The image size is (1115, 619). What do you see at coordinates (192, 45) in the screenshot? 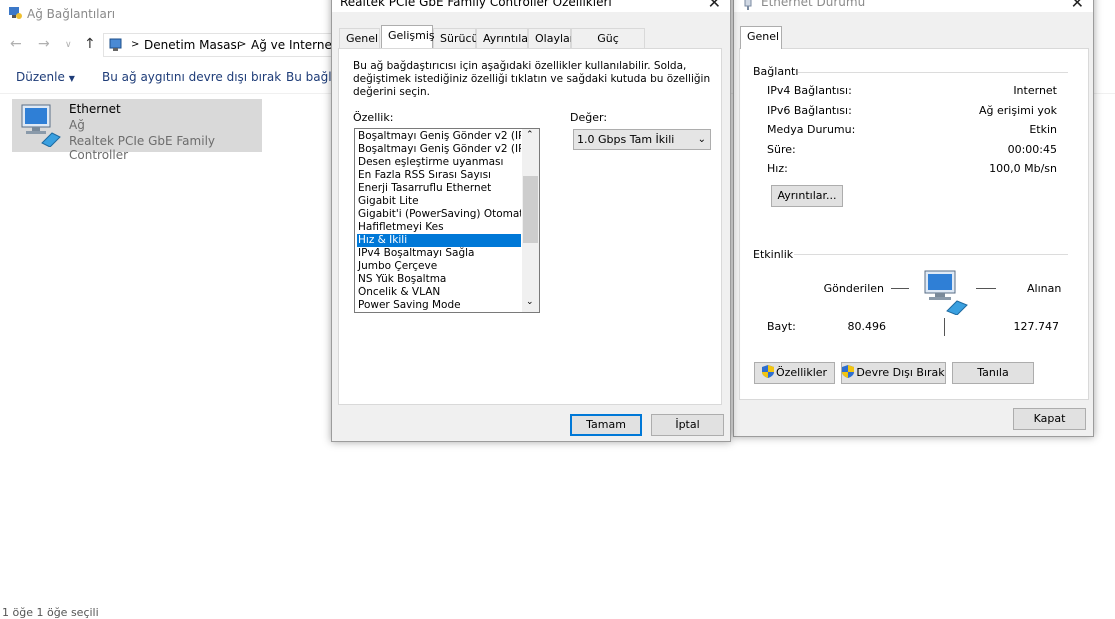
I see `breadcrumb-control-panel: Denetim Masası` at bounding box center [192, 45].